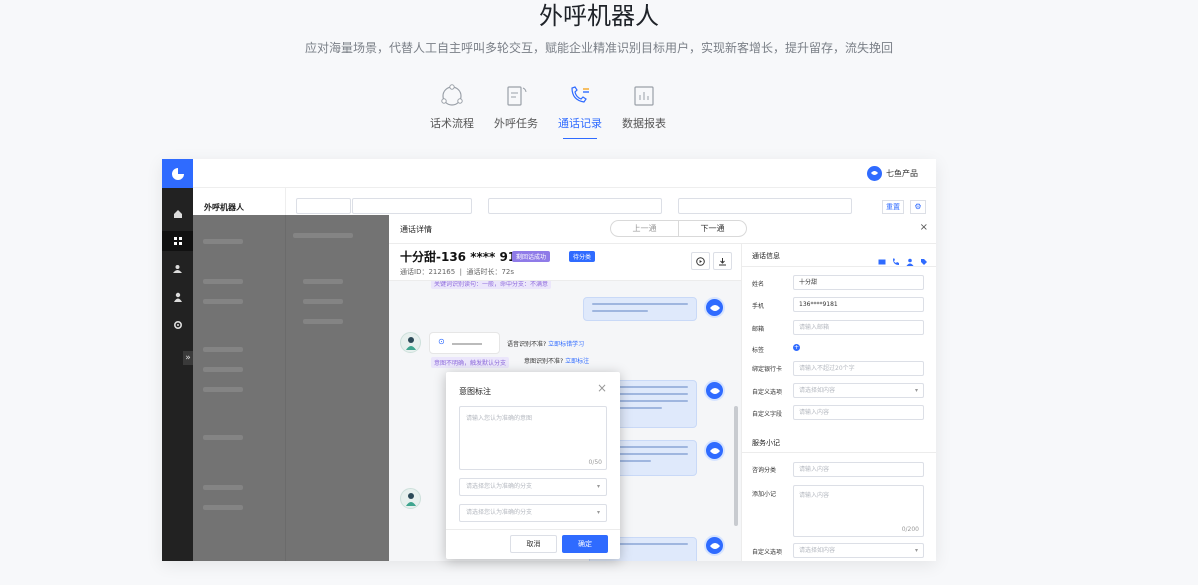 This screenshot has height=585, width=1198. What do you see at coordinates (452, 123) in the screenshot?
I see `tab-label: 话术流程` at bounding box center [452, 123].